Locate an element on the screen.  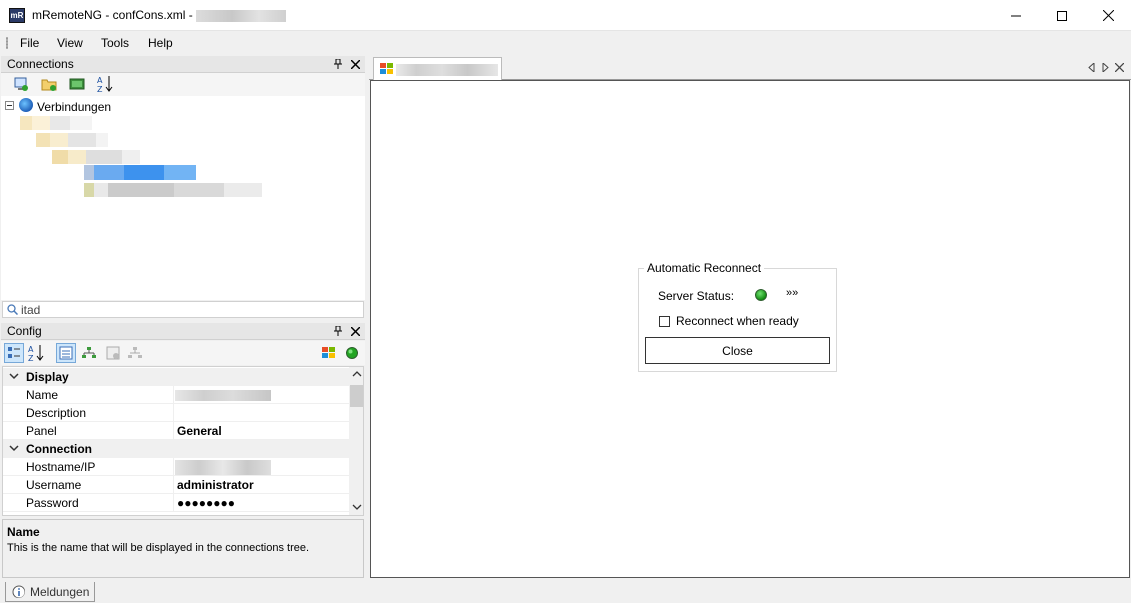
maximize-button is located at coordinates (1062, 15).